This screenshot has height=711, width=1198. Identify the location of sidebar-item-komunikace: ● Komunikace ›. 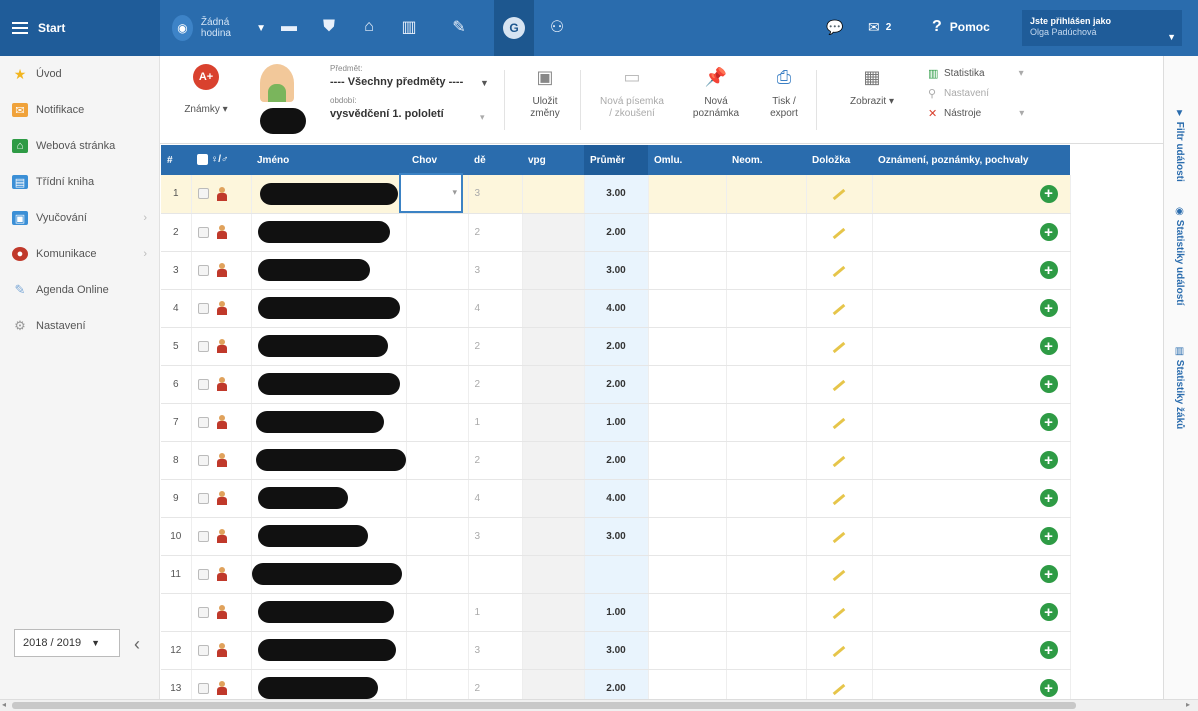
(79, 254).